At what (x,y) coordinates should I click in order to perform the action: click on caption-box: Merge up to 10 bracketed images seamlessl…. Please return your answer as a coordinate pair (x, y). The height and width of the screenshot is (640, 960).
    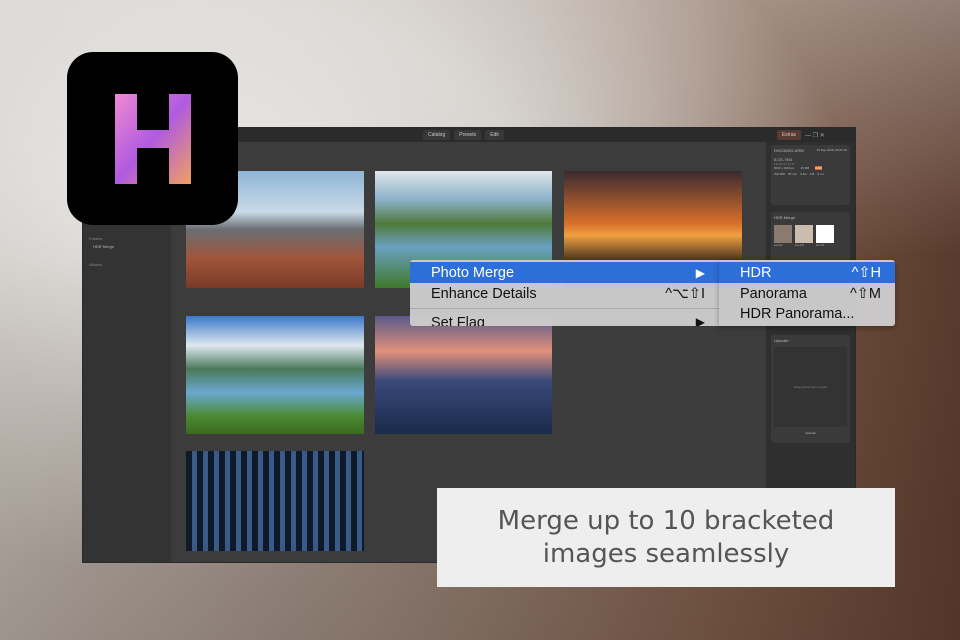
    Looking at the image, I should click on (666, 537).